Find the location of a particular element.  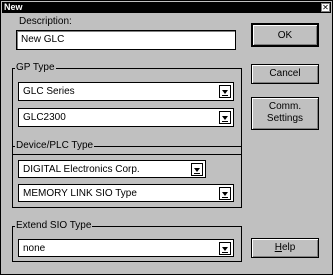

help-button: Help is located at coordinates (285, 248).